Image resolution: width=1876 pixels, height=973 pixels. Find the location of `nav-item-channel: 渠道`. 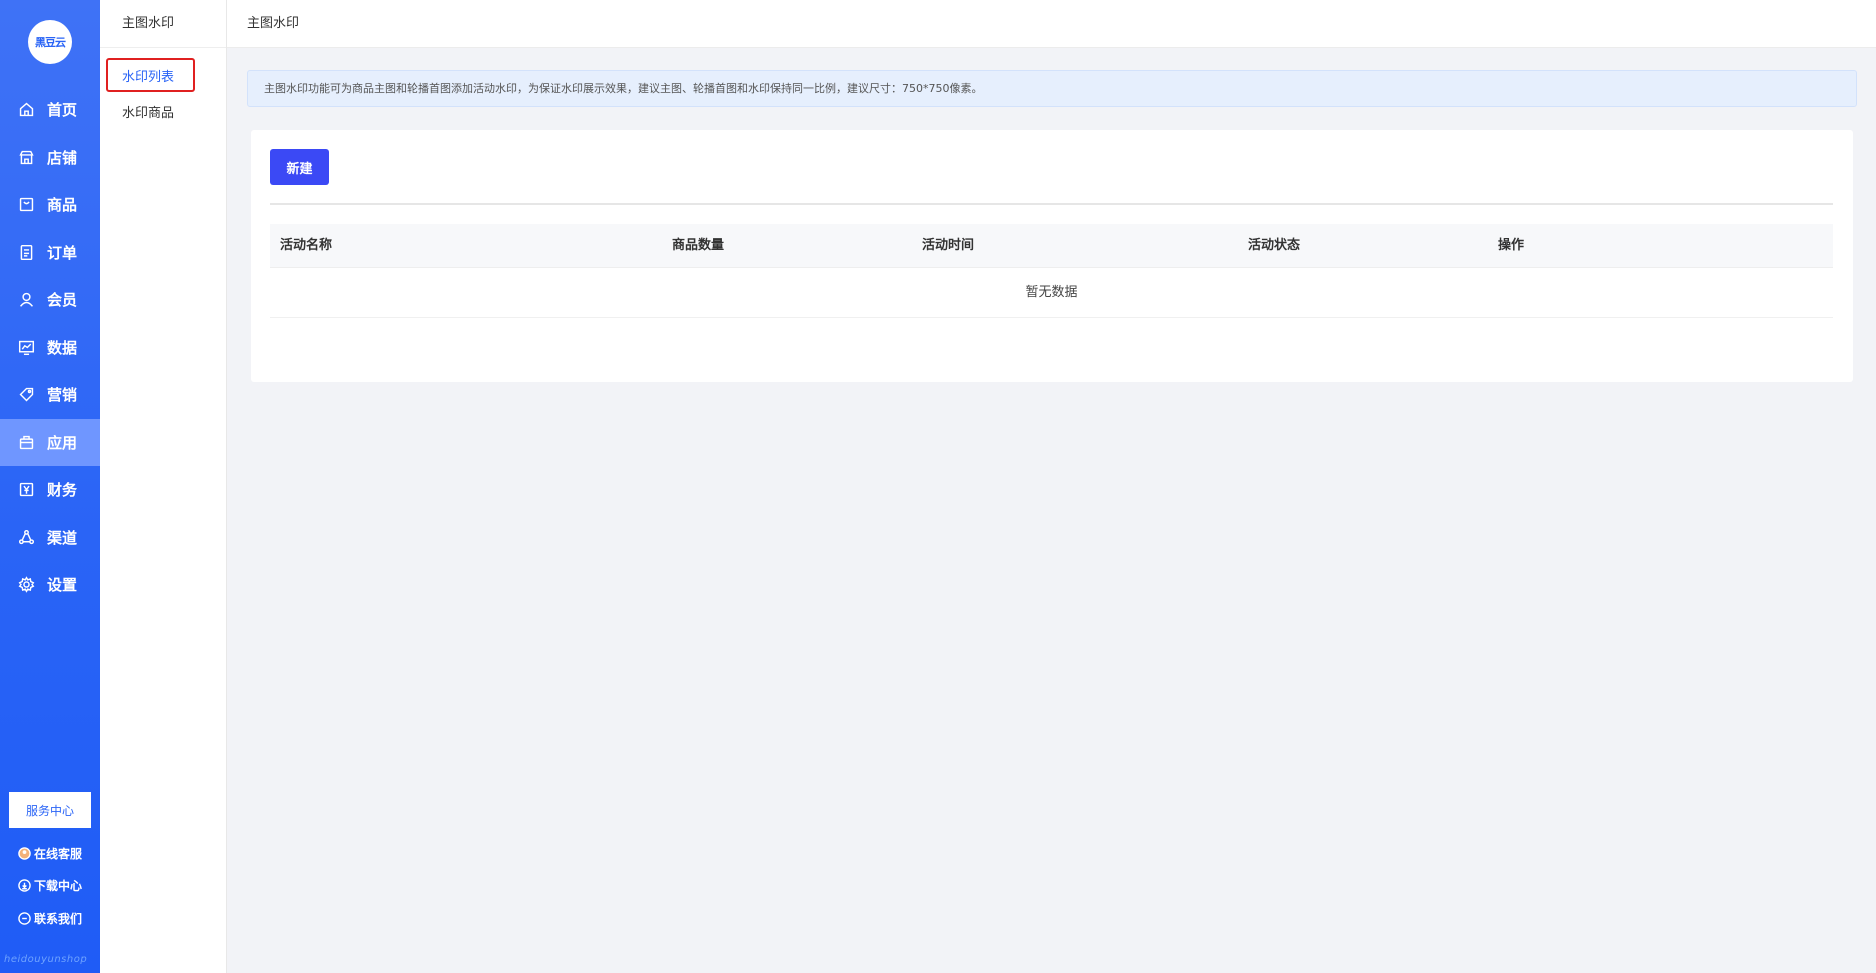

nav-item-channel: 渠道 is located at coordinates (50, 538).